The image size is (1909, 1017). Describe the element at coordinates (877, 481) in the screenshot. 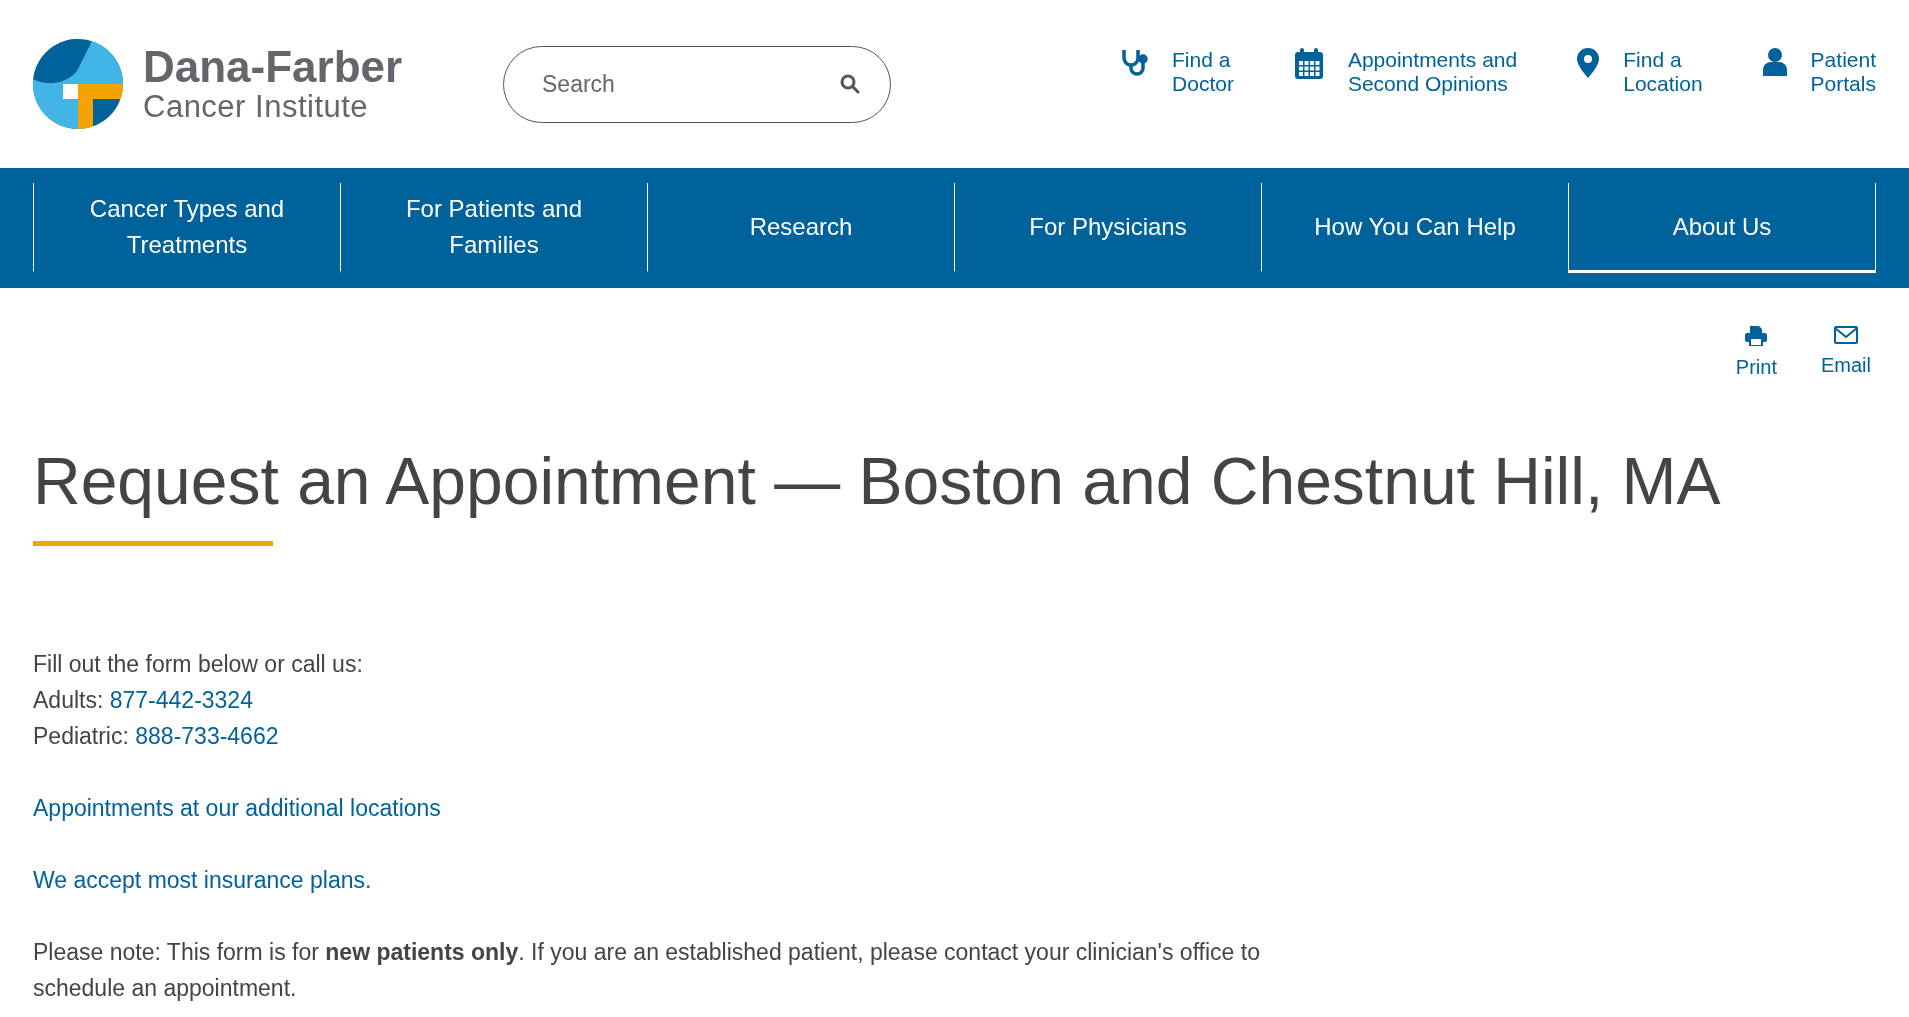

I see `page-heading: Request an Appointment — Boston and Chestnut Hill, MA` at that location.